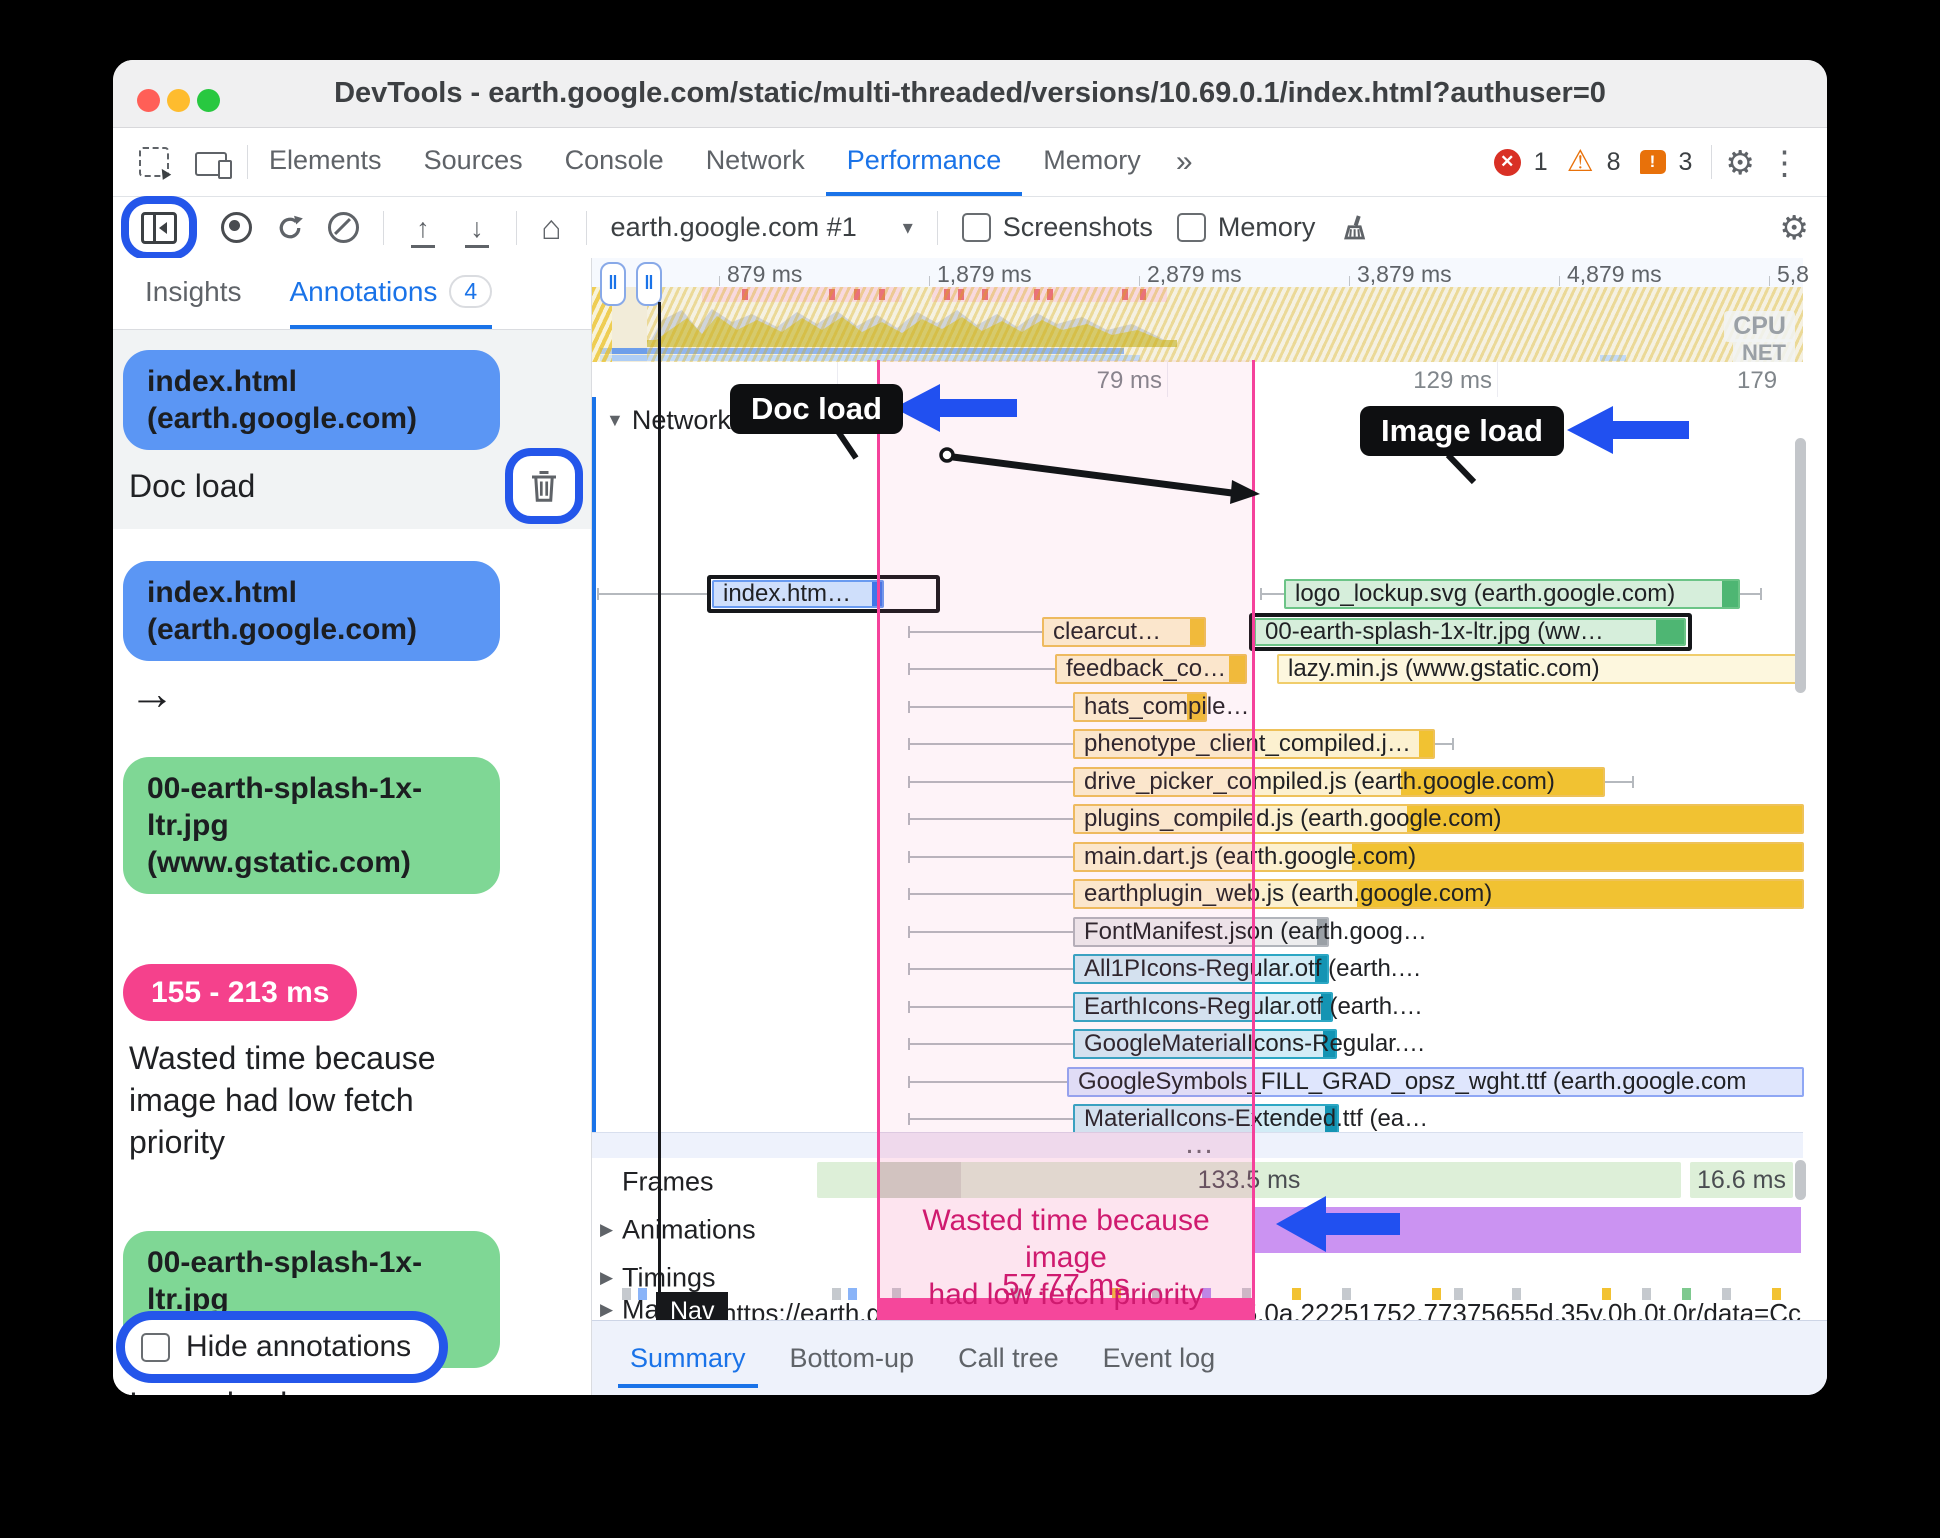 This screenshot has height=1538, width=1940. I want to click on network-track-header: ▼ Network, so click(668, 420).